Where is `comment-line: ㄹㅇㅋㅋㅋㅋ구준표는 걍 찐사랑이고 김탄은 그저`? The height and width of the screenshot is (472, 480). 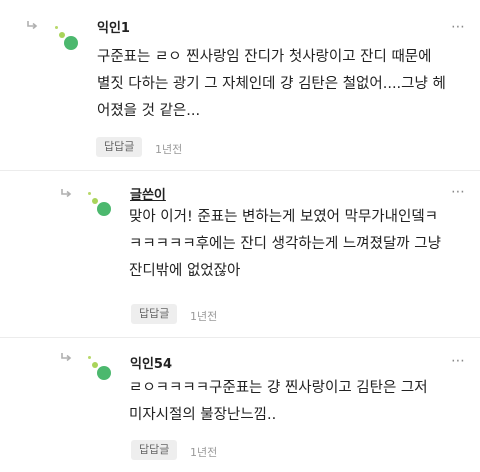 comment-line: ㄹㅇㅋㅋㅋㅋ구준표는 걍 찐사랑이고 김탄은 그저 is located at coordinates (278, 388).